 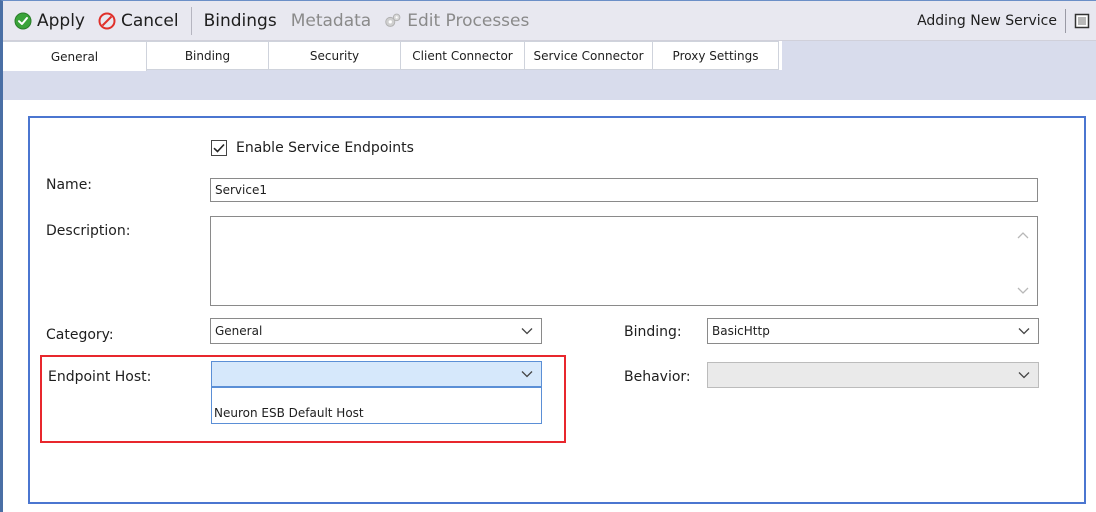 I want to click on behavior-select, so click(x=873, y=375).